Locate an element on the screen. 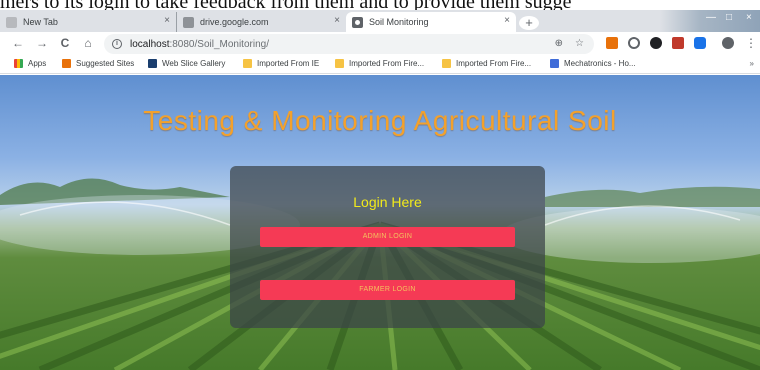  bookmark-label: Apps is located at coordinates (37, 63).